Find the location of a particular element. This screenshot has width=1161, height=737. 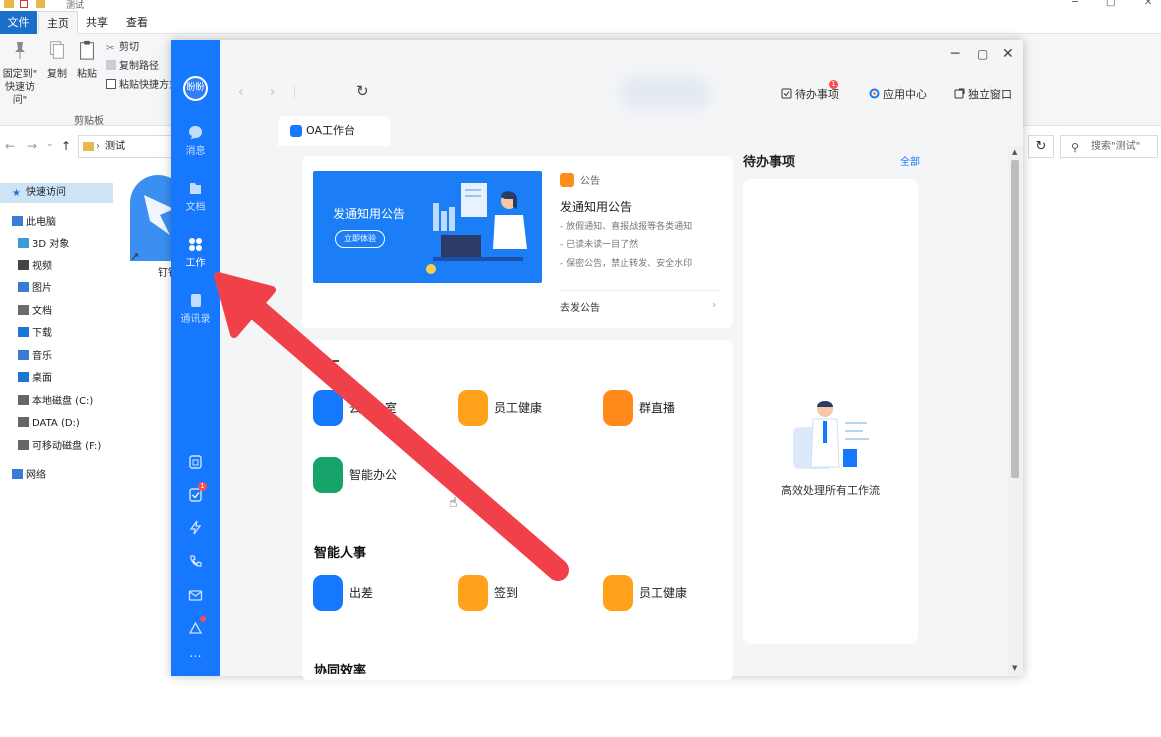

app-sidebar: 盼盼 消息 文档 工作 通讯录 1 ··· is located at coordinates (195, 358).